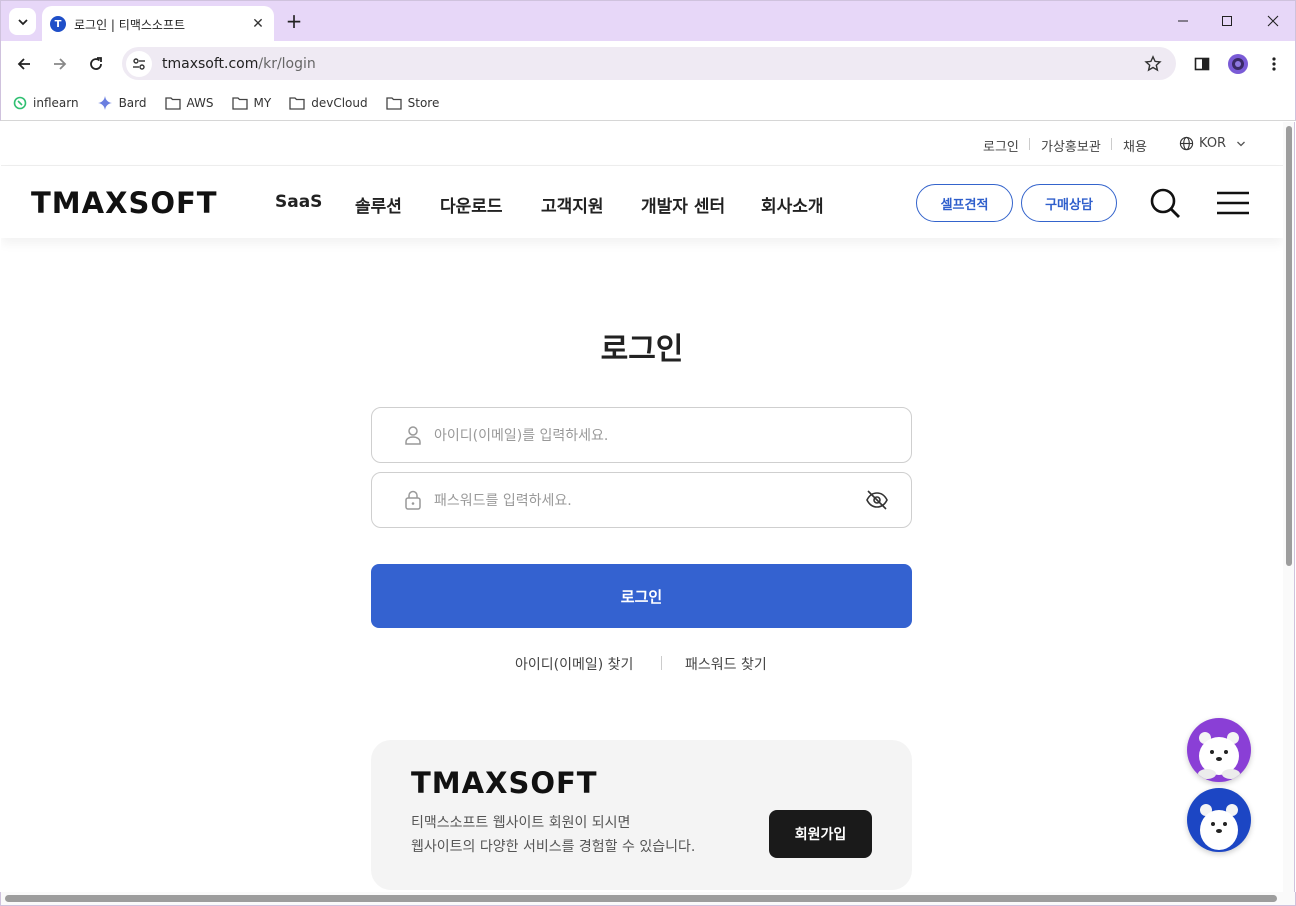  I want to click on forward-button, so click(60, 64).